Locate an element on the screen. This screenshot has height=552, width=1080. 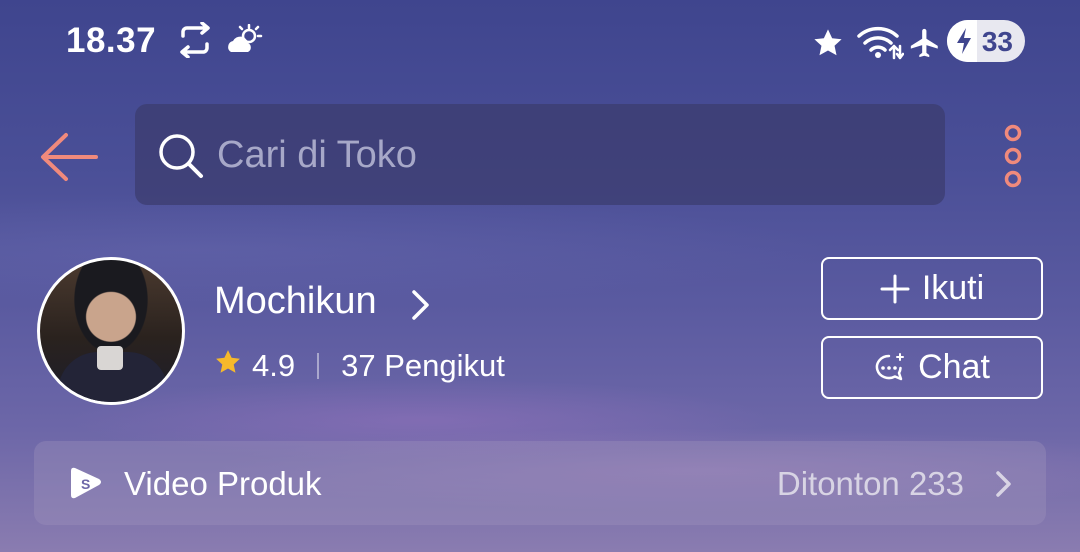
shop-rating: 4.9 is located at coordinates (274, 365).